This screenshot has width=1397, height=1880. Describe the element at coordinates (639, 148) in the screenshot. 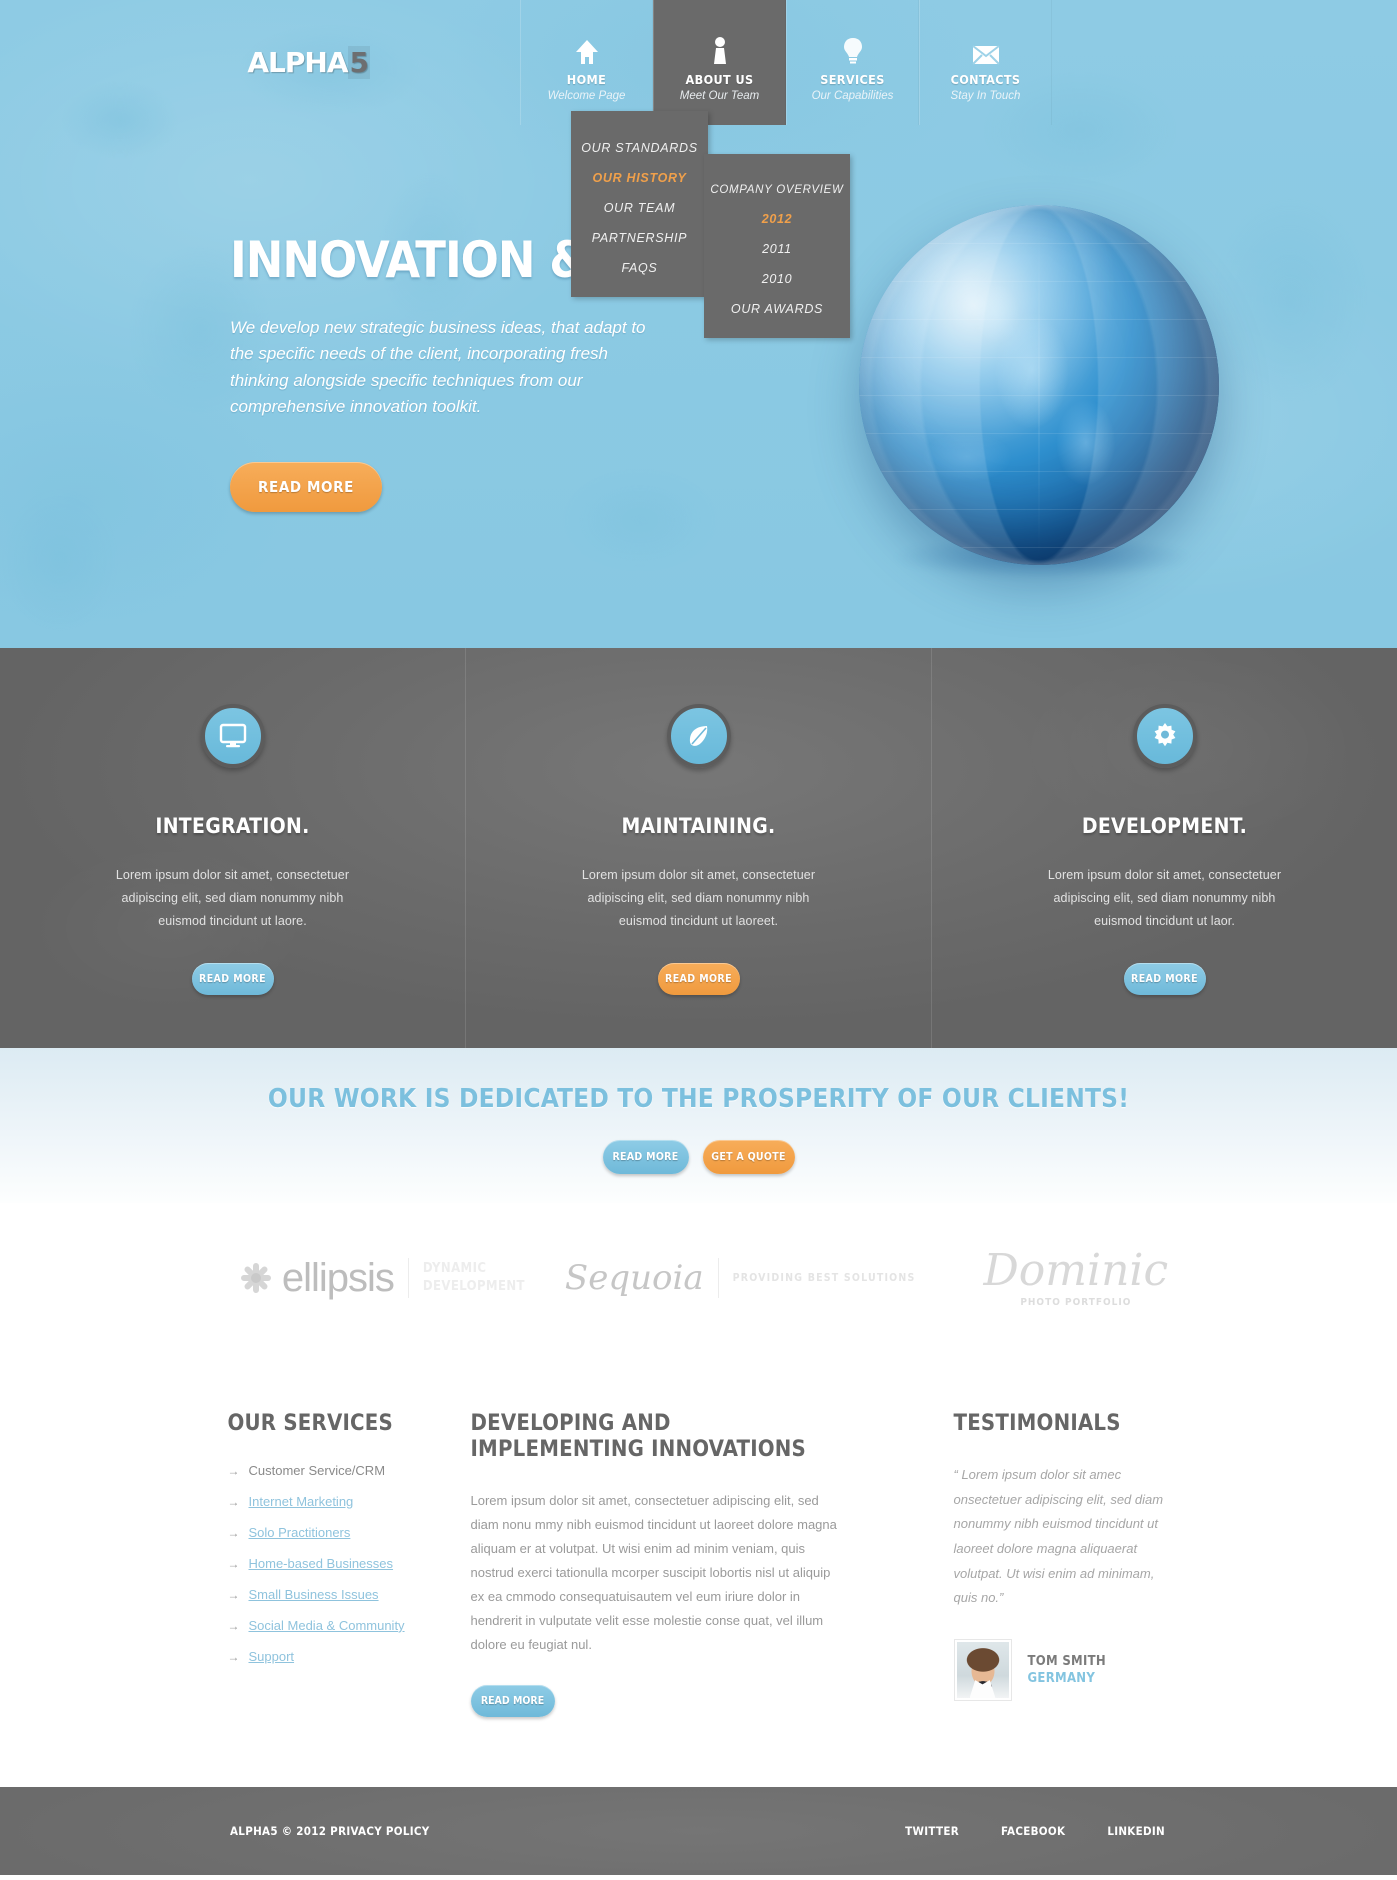

I see `dropdown-item-our-standards: OUR STANDARDS` at that location.